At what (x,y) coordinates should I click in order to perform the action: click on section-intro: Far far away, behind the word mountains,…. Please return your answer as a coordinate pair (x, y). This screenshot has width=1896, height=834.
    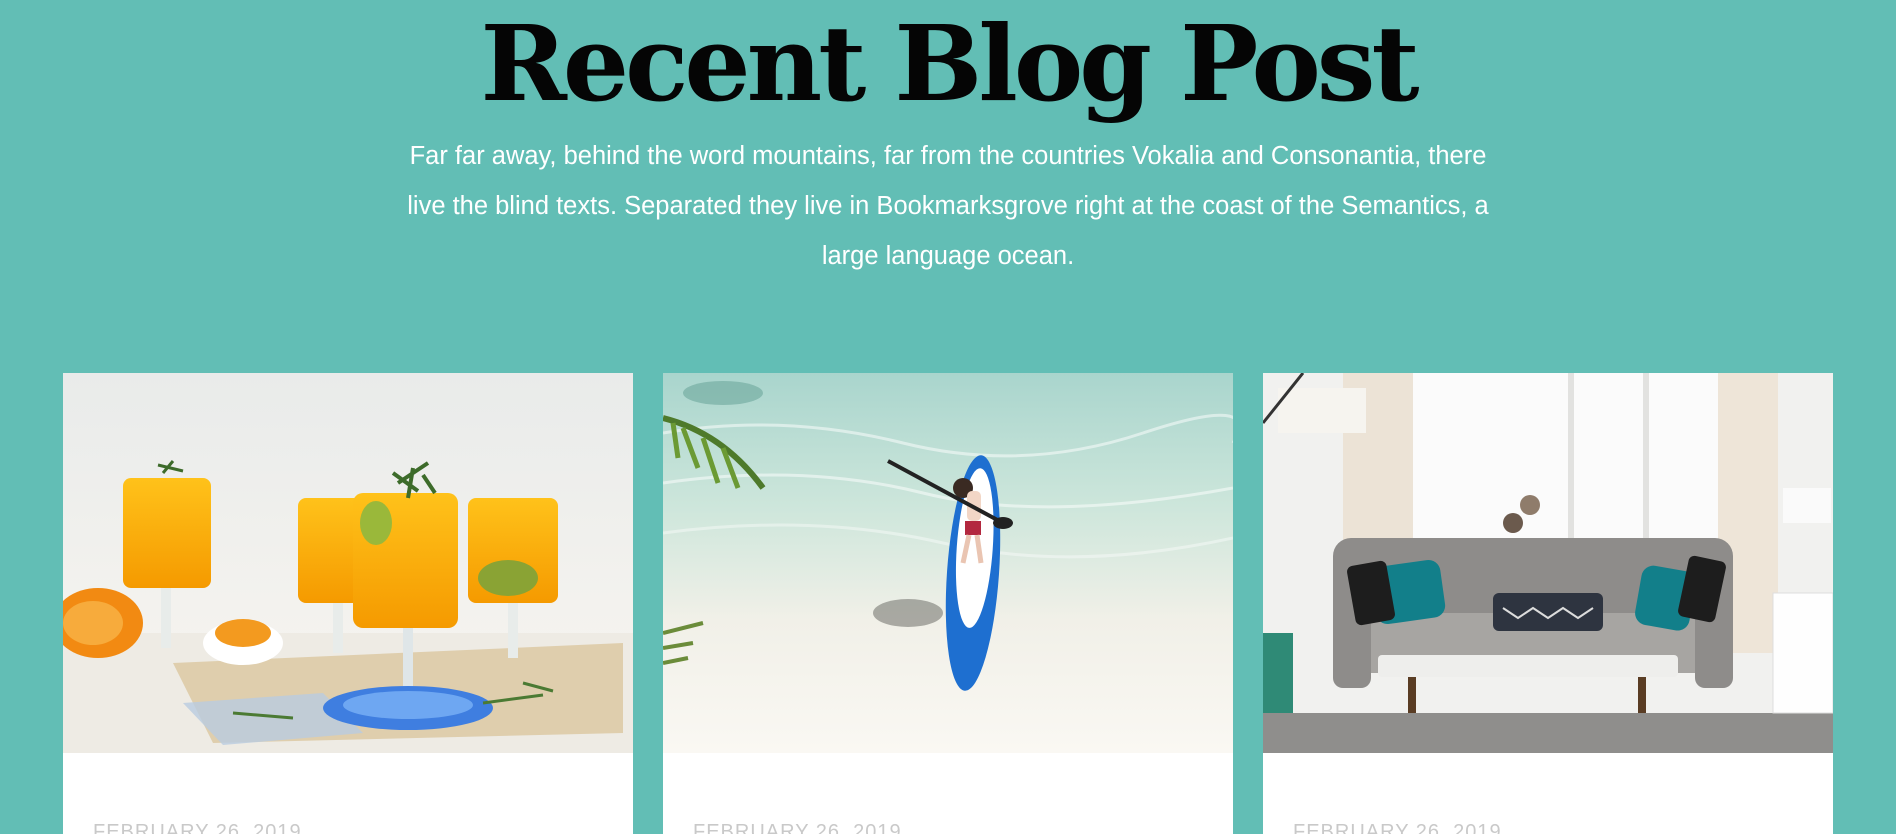
    Looking at the image, I should click on (948, 206).